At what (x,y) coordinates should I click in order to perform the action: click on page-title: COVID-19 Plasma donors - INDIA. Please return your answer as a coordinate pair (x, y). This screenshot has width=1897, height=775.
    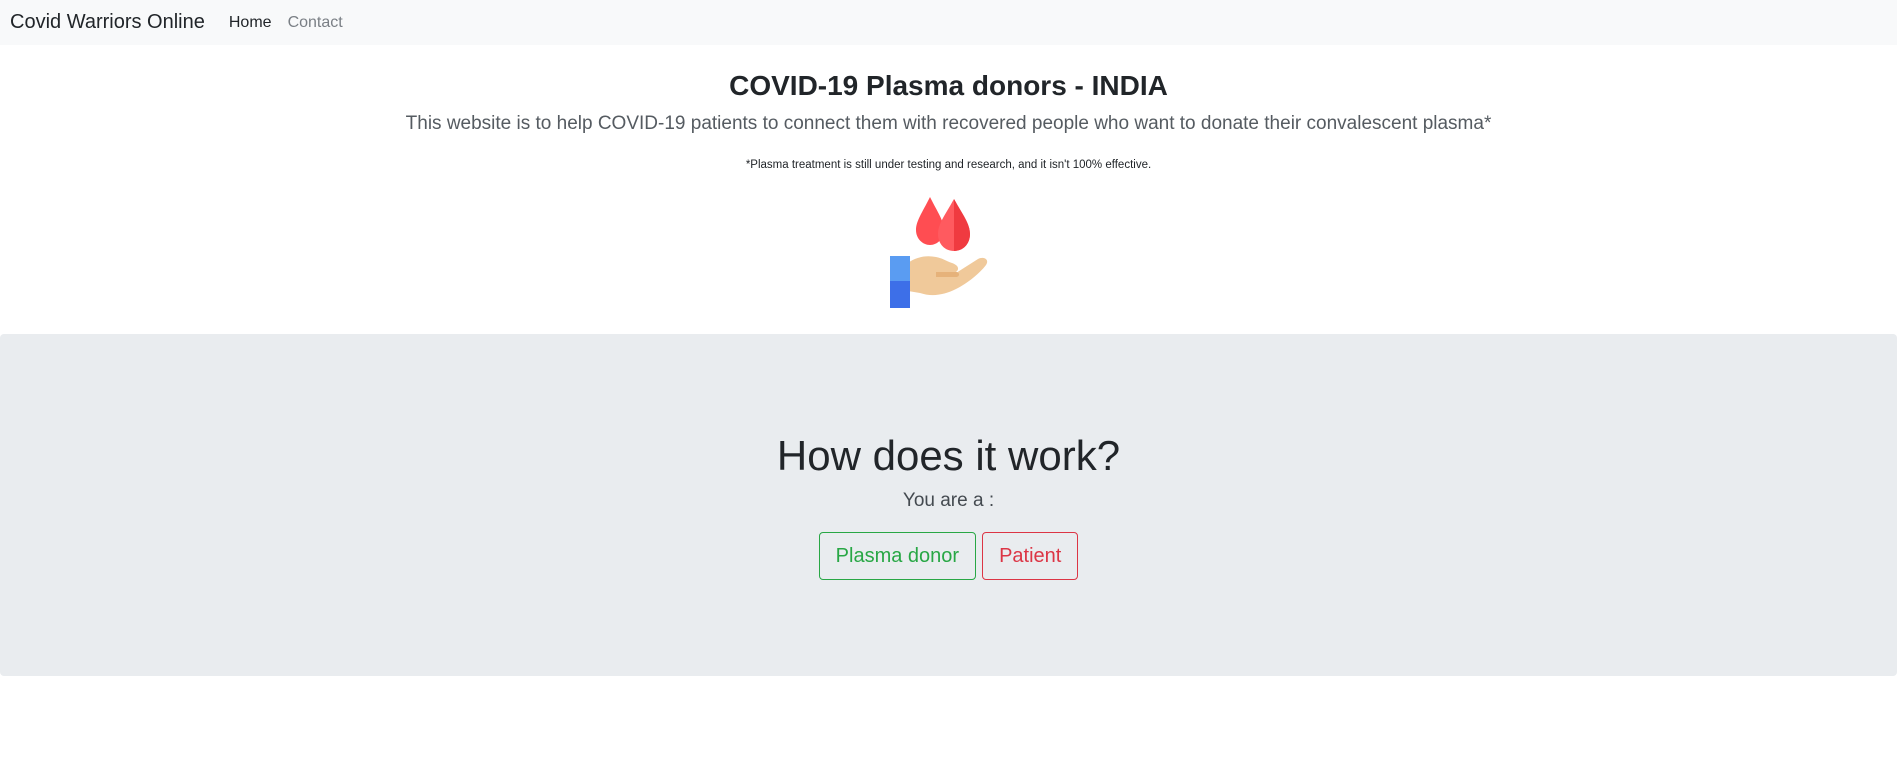
    Looking at the image, I should click on (948, 85).